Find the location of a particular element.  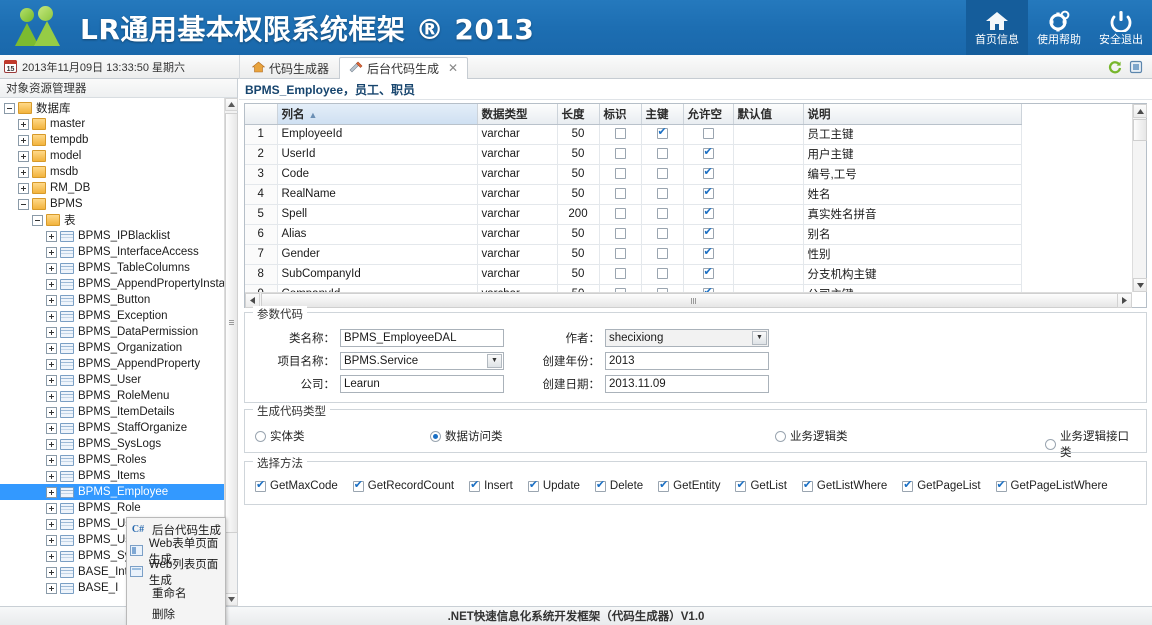

column-header-identity: 标识 is located at coordinates (620, 114).